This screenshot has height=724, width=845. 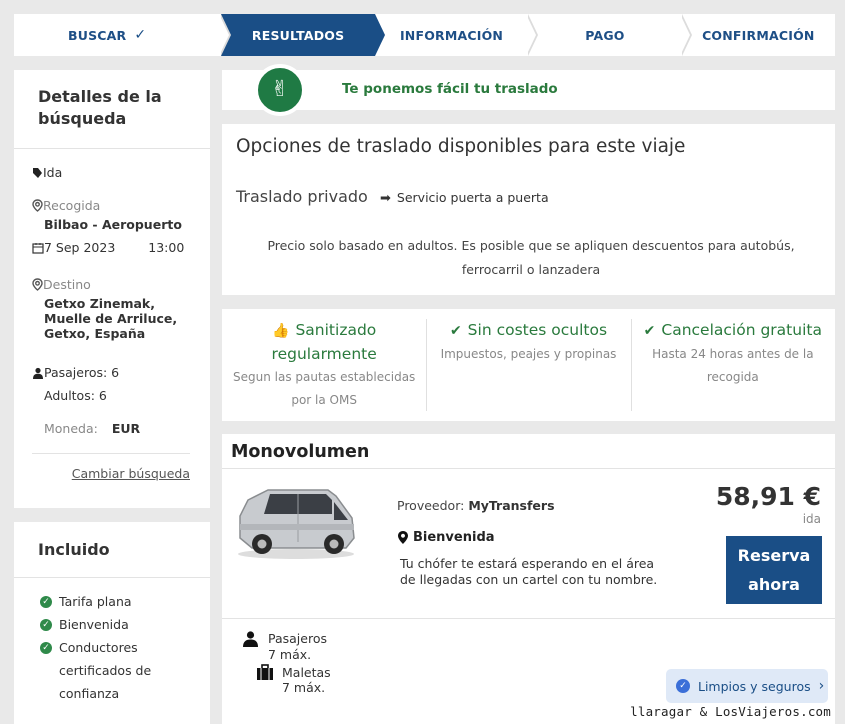 I want to click on passengers-row: Pasajeros: 6, so click(x=111, y=372).